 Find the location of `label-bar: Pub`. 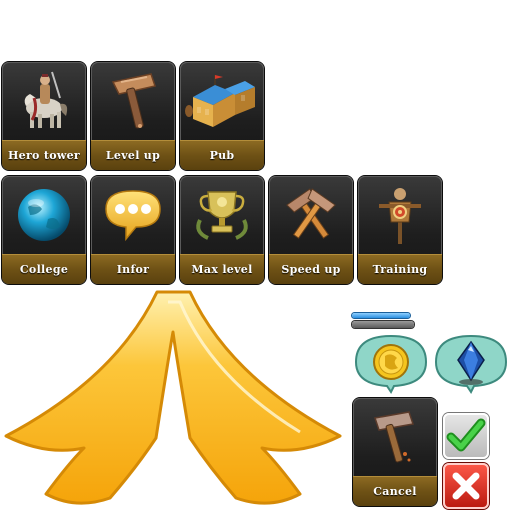

label-bar: Pub is located at coordinates (222, 155).